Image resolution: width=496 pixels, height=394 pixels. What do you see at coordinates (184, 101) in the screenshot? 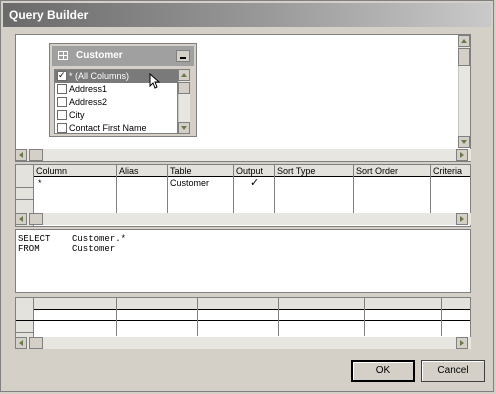
I see `column-list-scrollbar` at bounding box center [184, 101].